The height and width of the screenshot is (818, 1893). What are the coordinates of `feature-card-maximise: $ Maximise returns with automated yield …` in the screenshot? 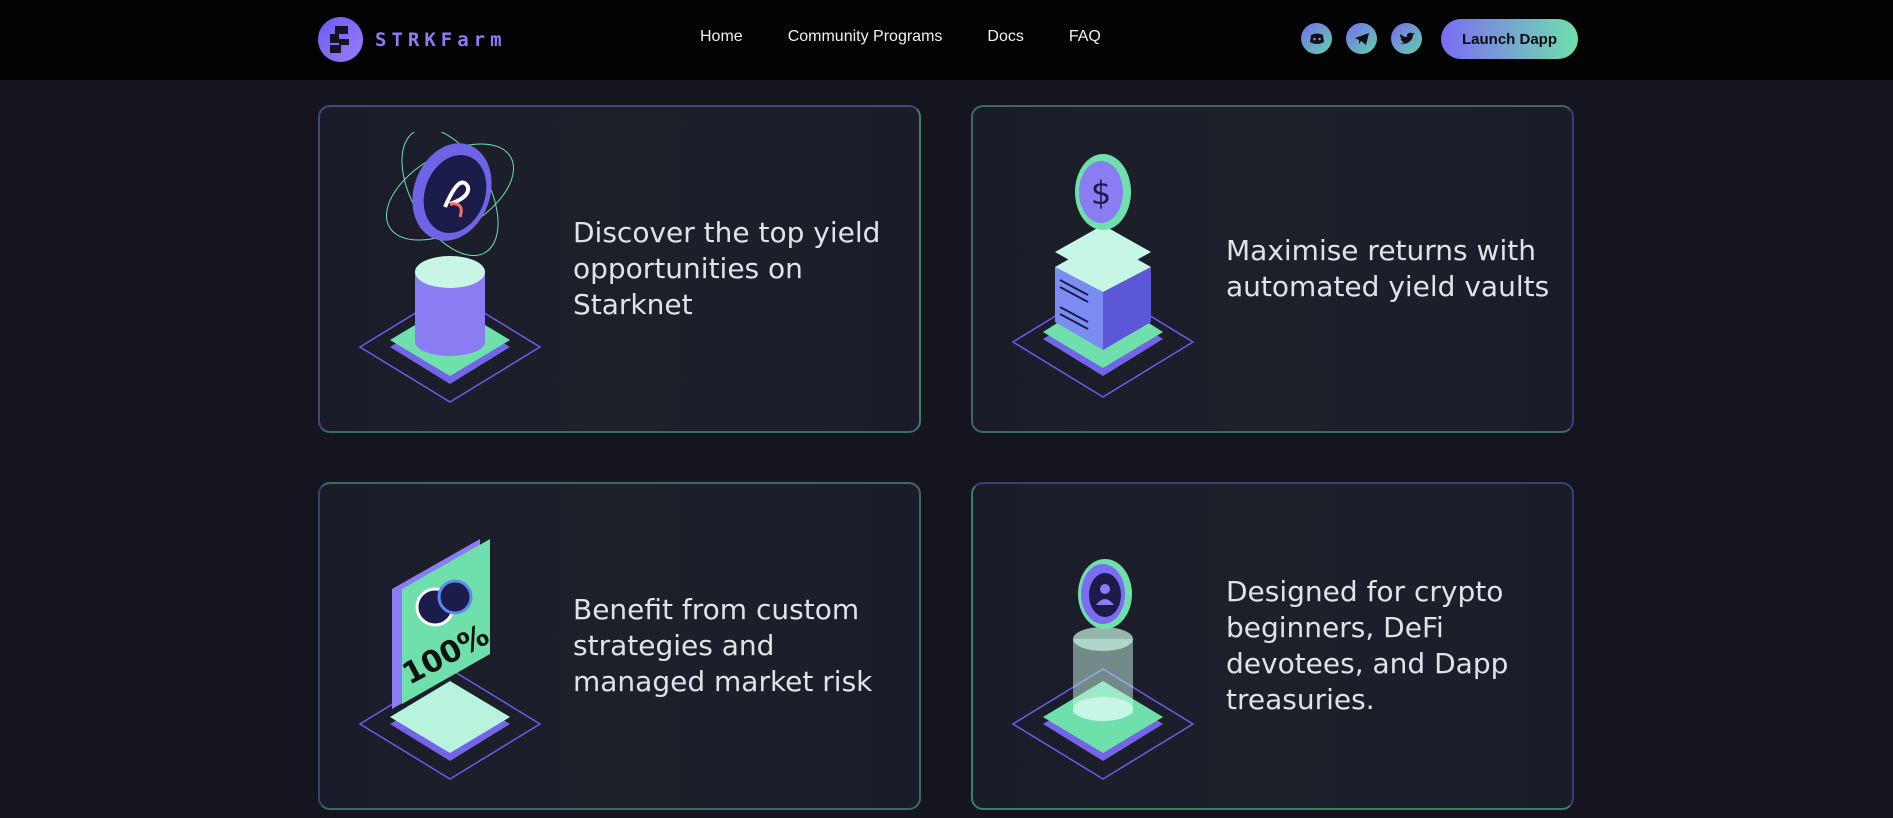 It's located at (1272, 269).